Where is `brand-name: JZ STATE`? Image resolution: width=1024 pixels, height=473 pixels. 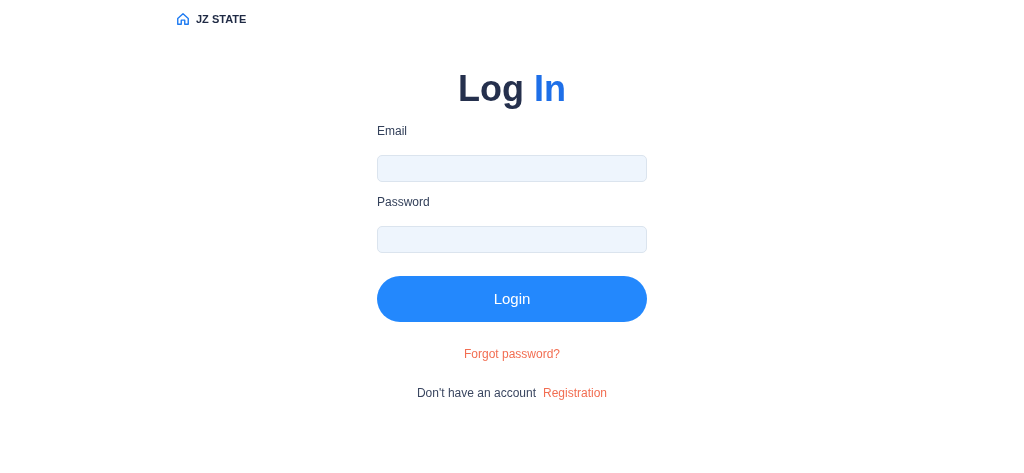 brand-name: JZ STATE is located at coordinates (221, 19).